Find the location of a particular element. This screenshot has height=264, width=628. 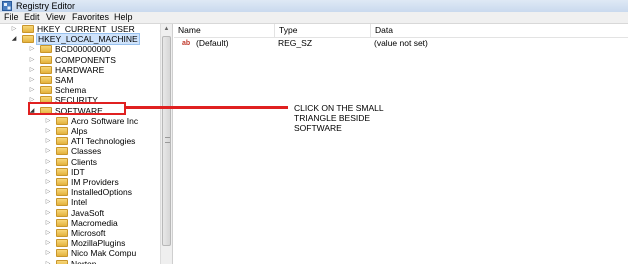

tree-item: ▷ Alps is located at coordinates (80, 131).